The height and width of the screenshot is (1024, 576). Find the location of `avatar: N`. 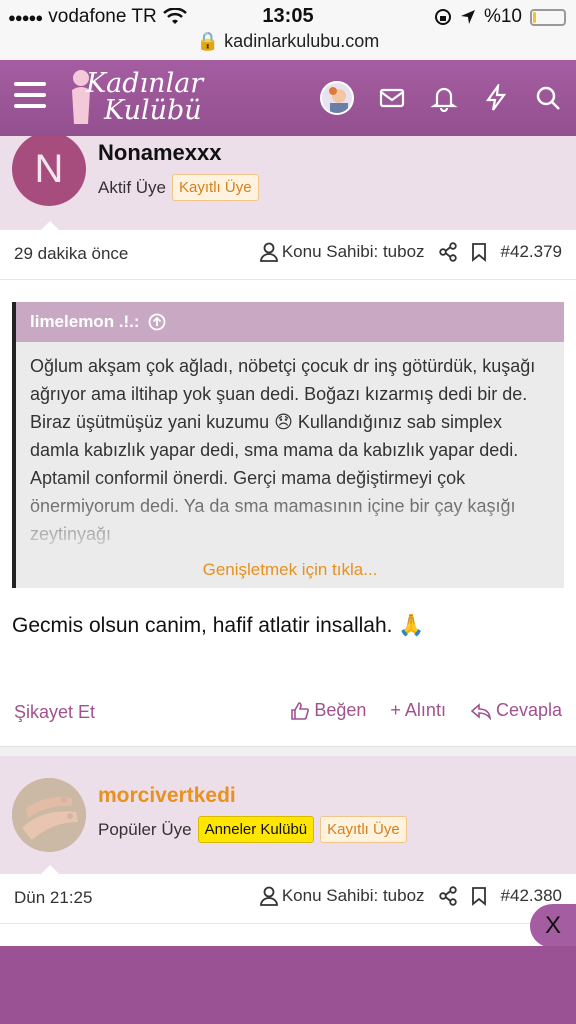

avatar: N is located at coordinates (49, 171).